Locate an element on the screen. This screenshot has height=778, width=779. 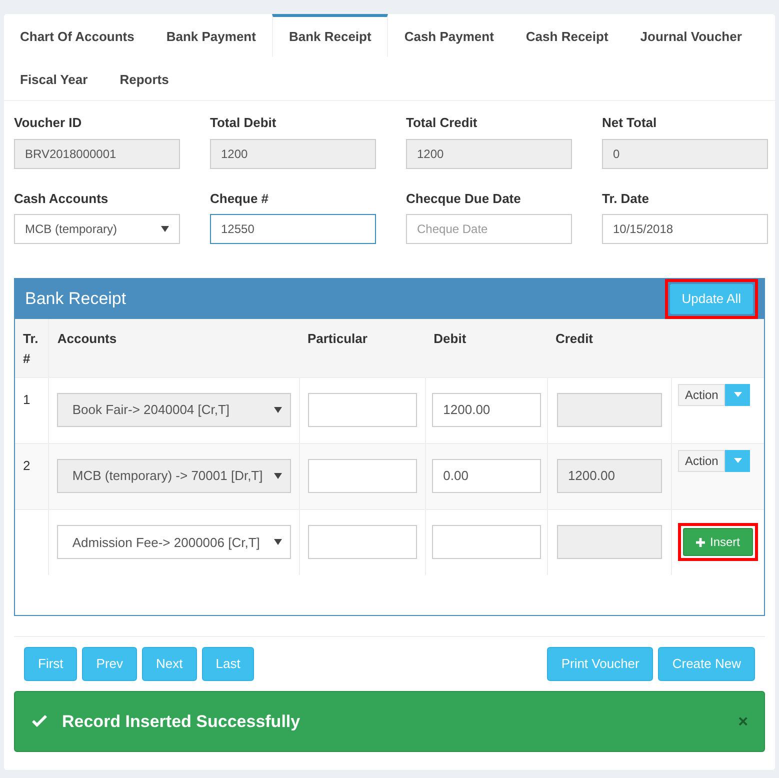
plus-icon is located at coordinates (700, 542).